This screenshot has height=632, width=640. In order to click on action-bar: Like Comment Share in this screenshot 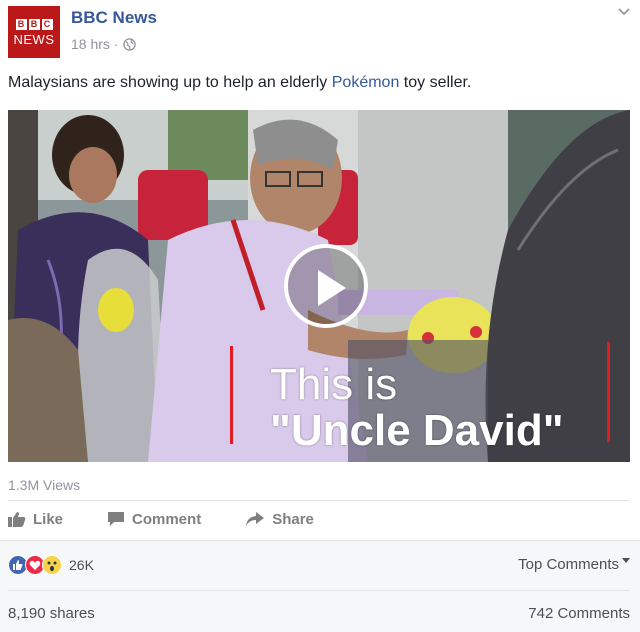, I will do `click(183, 519)`.